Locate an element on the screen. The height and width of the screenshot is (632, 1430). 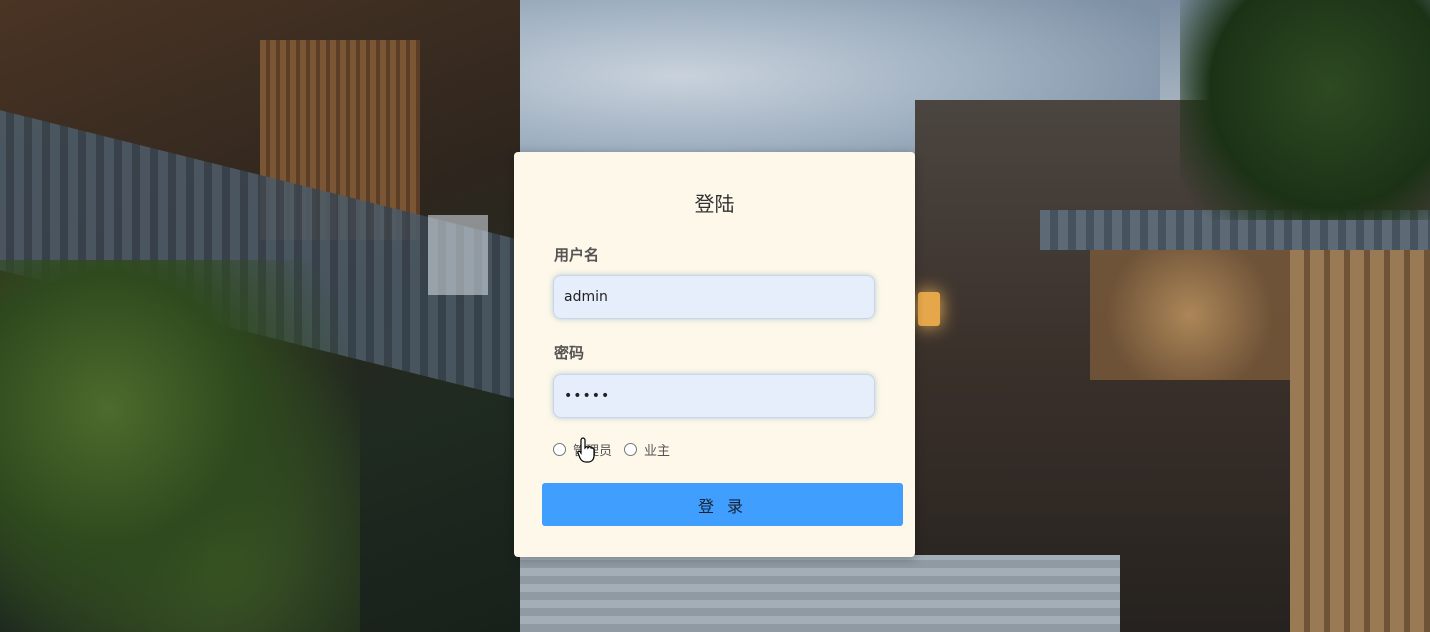
username-label: 用户名 is located at coordinates (577, 255).